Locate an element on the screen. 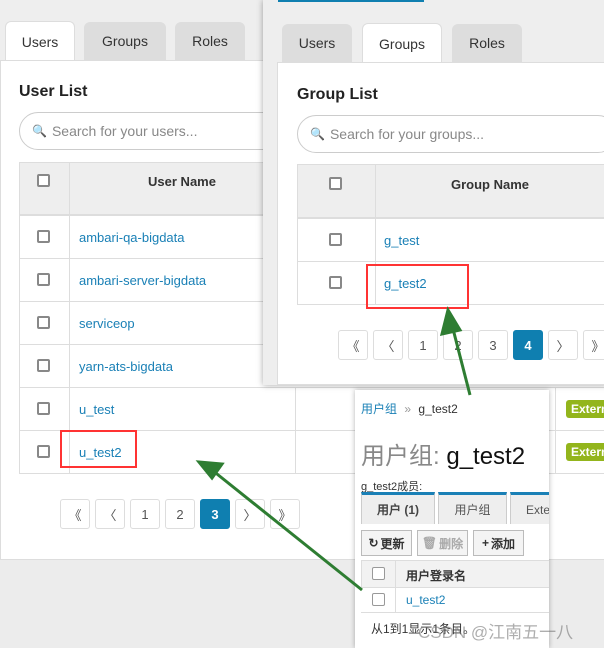  arrow-to-user is located at coordinates (287, 530).